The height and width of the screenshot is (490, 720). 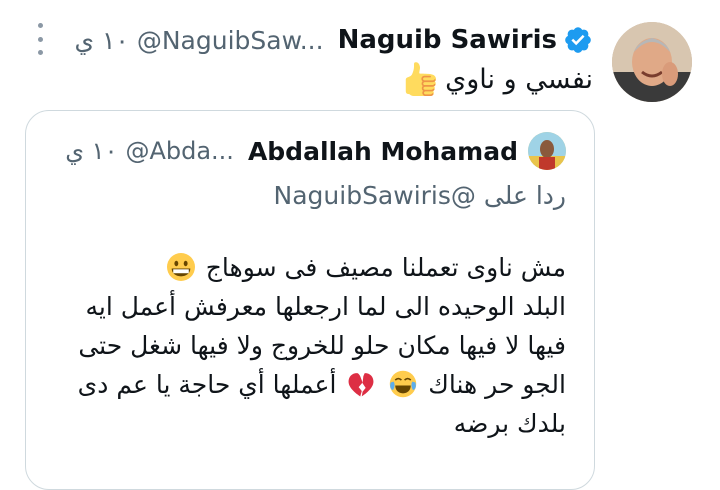 What do you see at coordinates (91, 151) in the screenshot?
I see `quoted-tweet-time: ١٠ ي` at bounding box center [91, 151].